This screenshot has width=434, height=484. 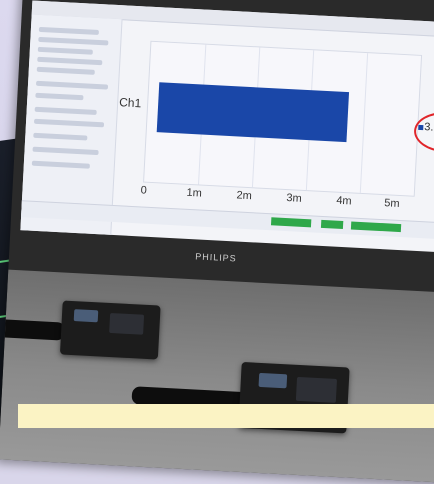 What do you see at coordinates (253, 112) in the screenshot?
I see `measurement-bar` at bounding box center [253, 112].